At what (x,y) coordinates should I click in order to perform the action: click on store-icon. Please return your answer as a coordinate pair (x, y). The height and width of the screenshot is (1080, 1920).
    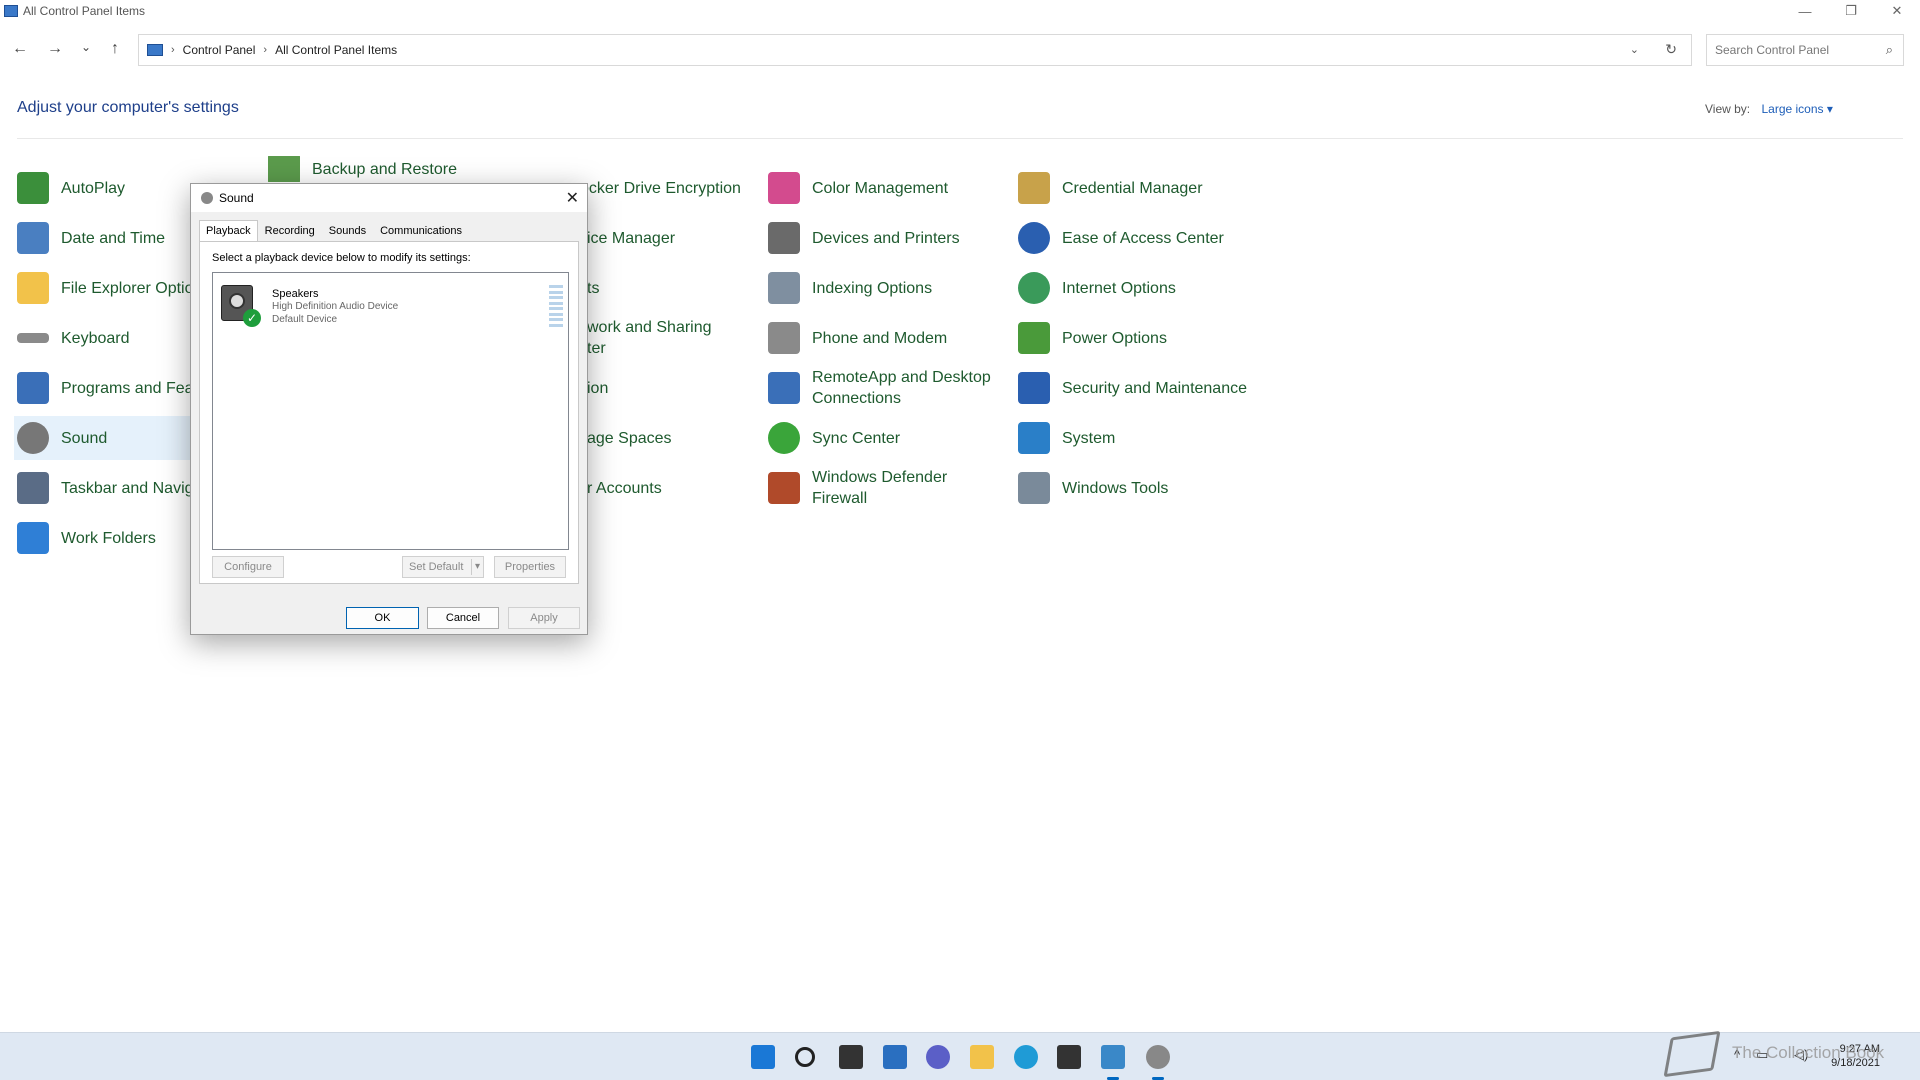
    Looking at the image, I should click on (1069, 1057).